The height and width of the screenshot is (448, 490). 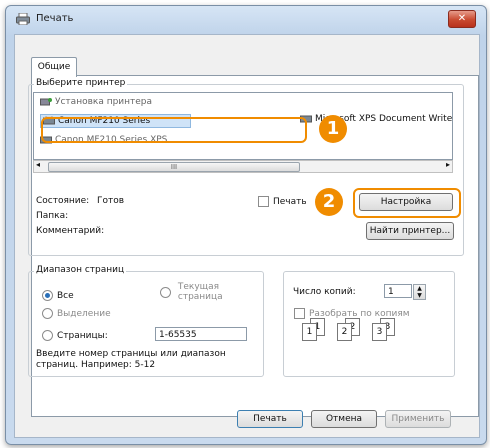 I want to click on callout-highlight-printer, so click(x=174, y=130).